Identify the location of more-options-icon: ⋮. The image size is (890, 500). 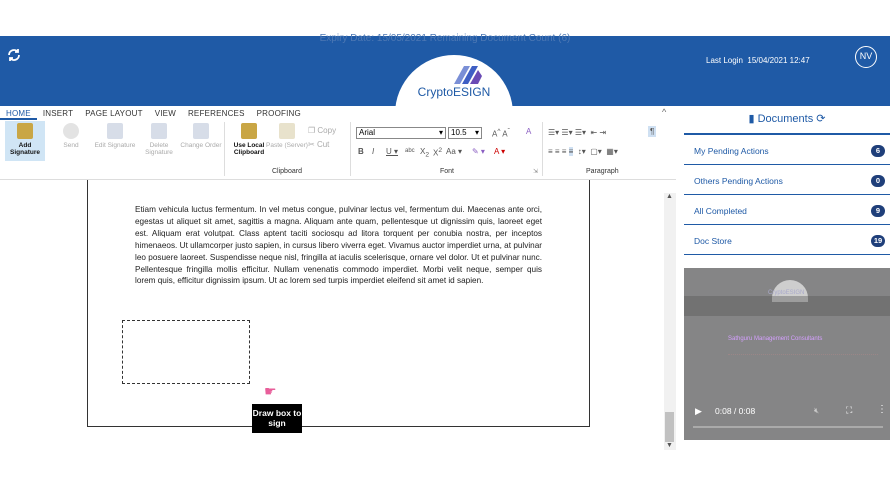
(882, 409).